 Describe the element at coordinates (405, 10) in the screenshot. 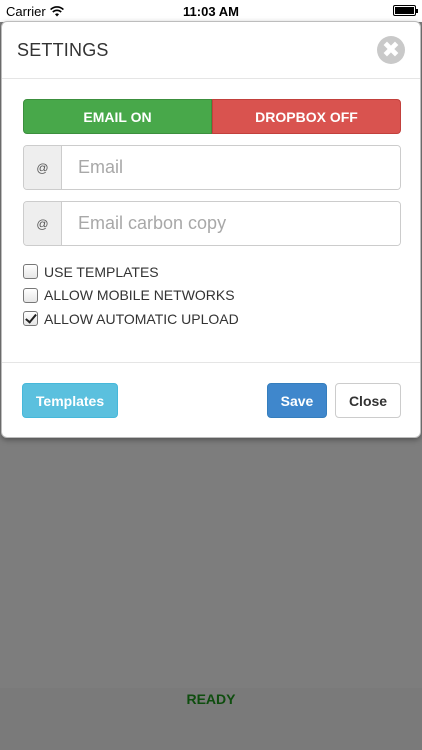

I see `battery-icon` at that location.